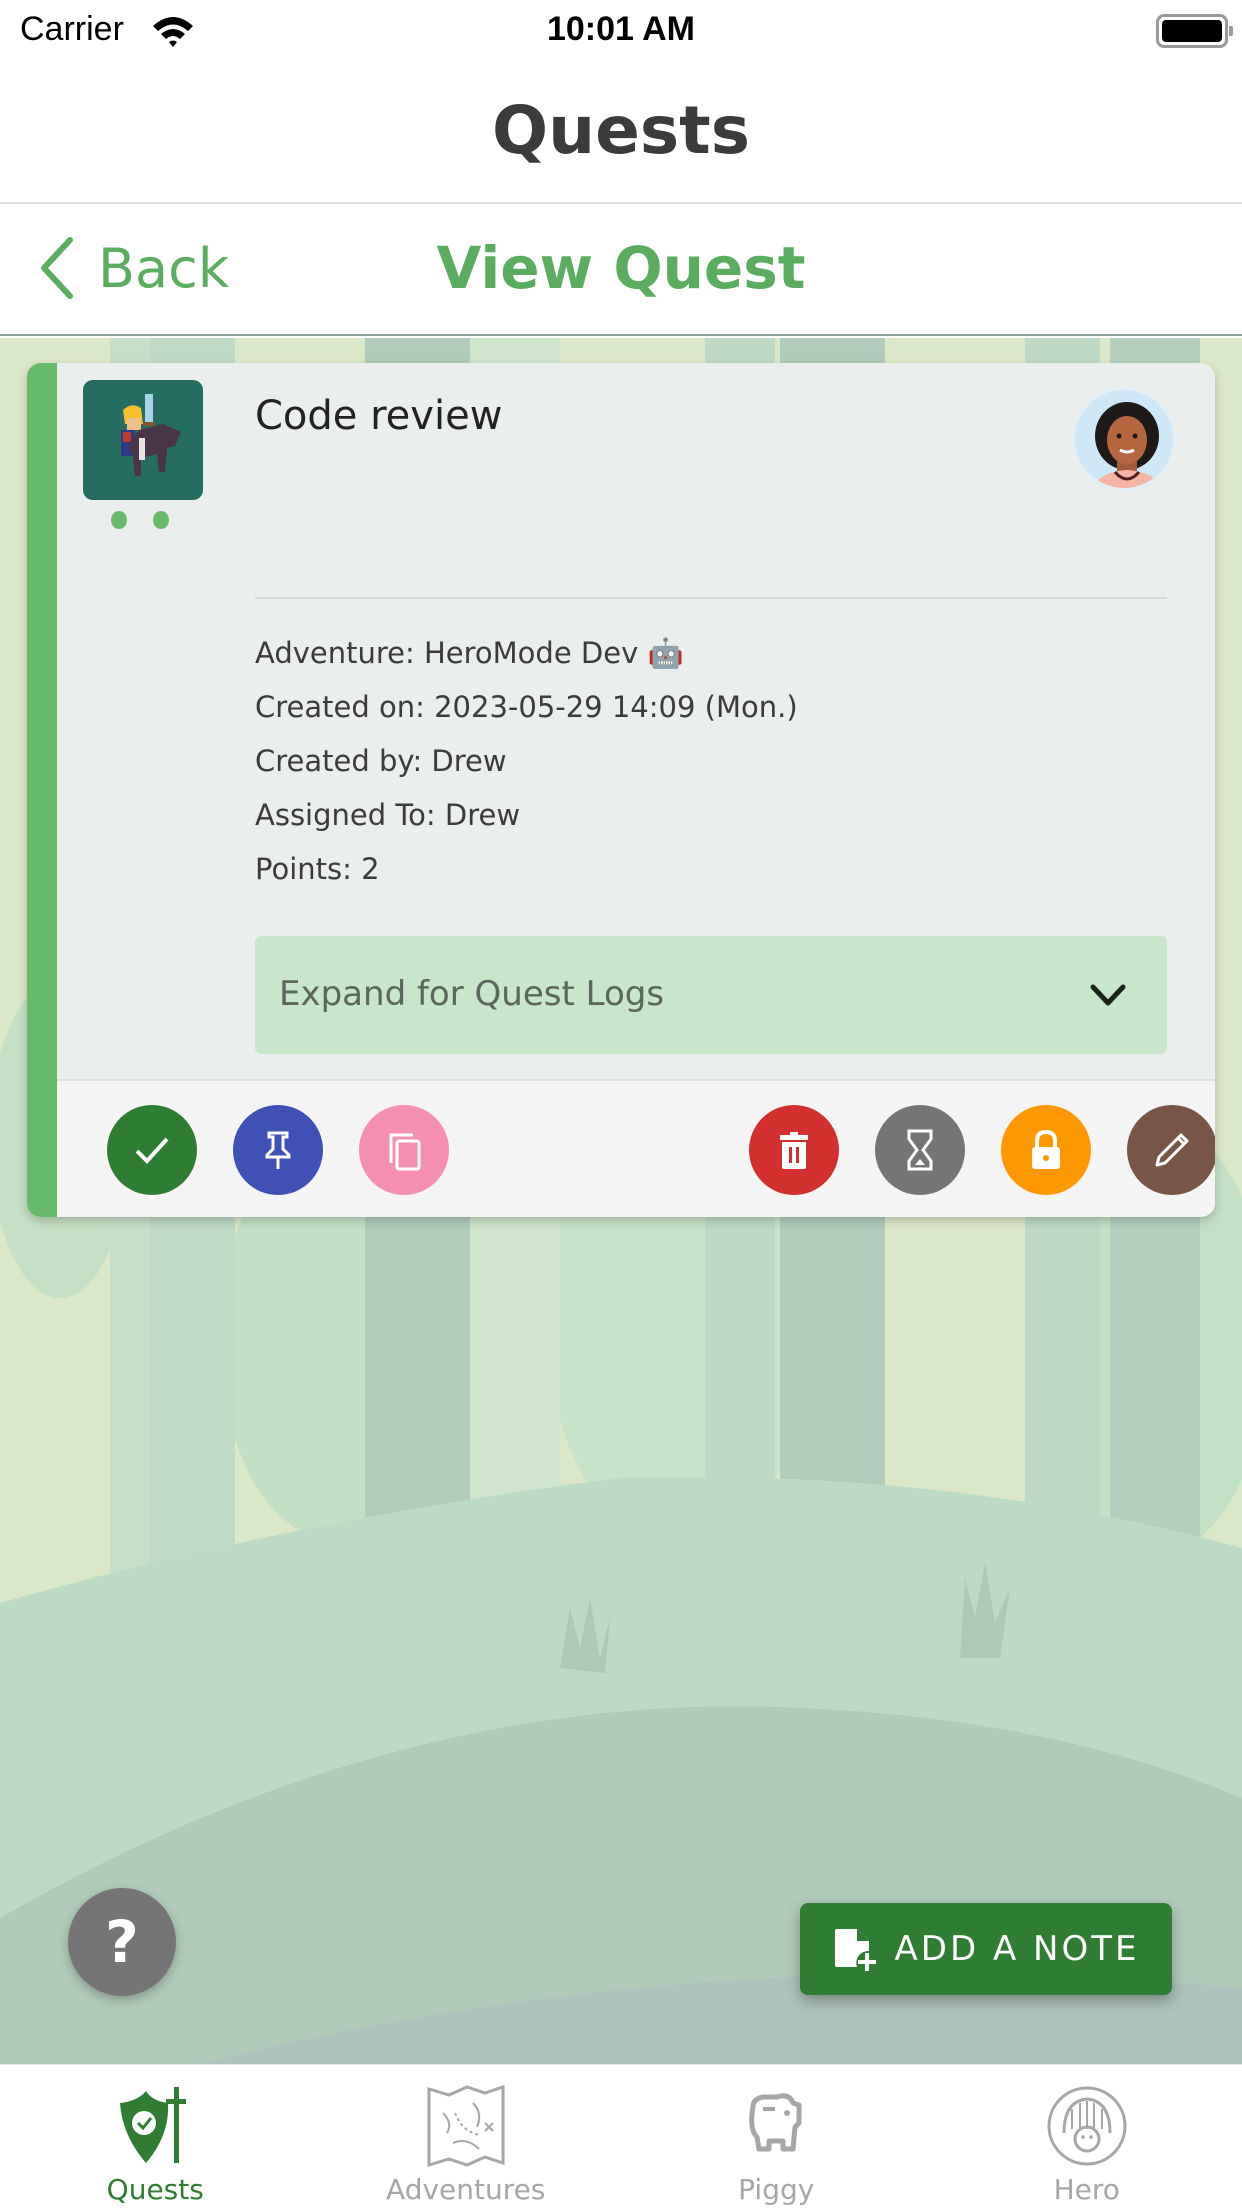  Describe the element at coordinates (526, 707) in the screenshot. I see `created-on-label: Created on: 2023-05-29 14:09 (Mon.)` at that location.